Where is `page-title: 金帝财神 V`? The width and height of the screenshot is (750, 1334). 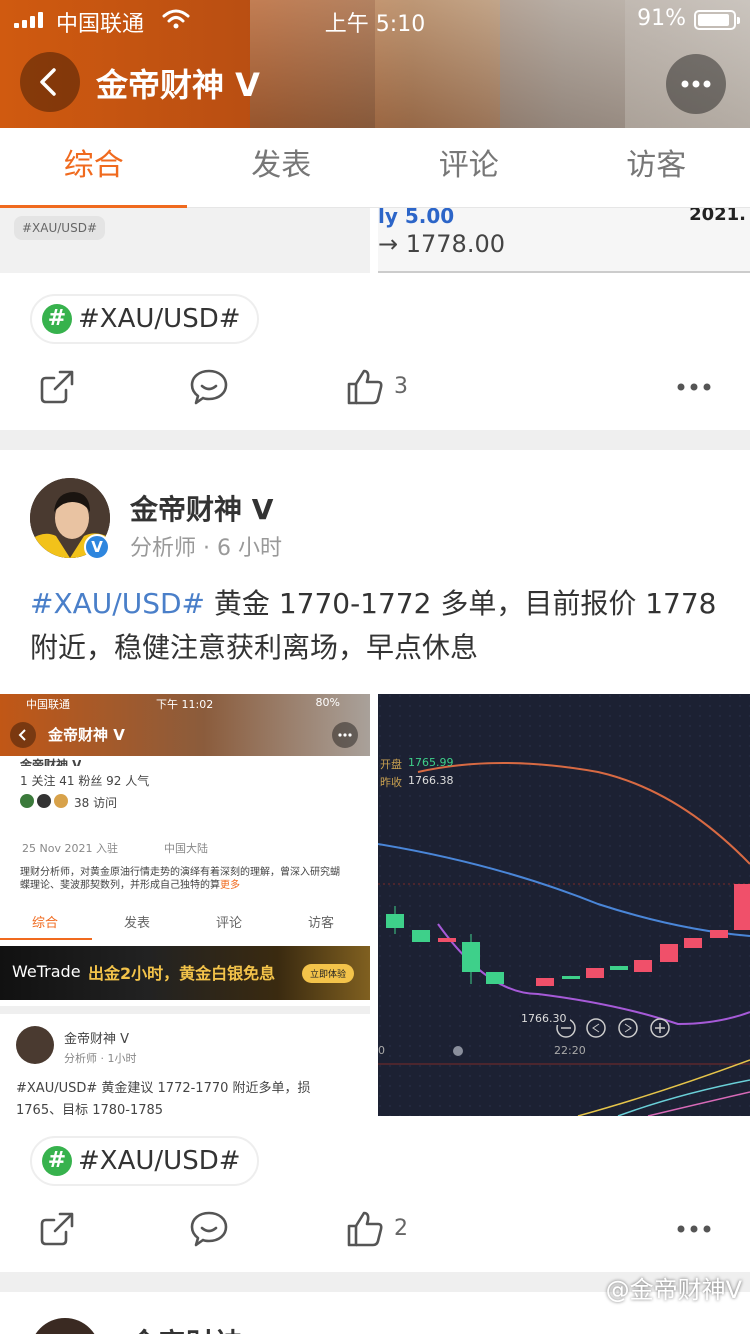
page-title: 金帝财神 V is located at coordinates (178, 85).